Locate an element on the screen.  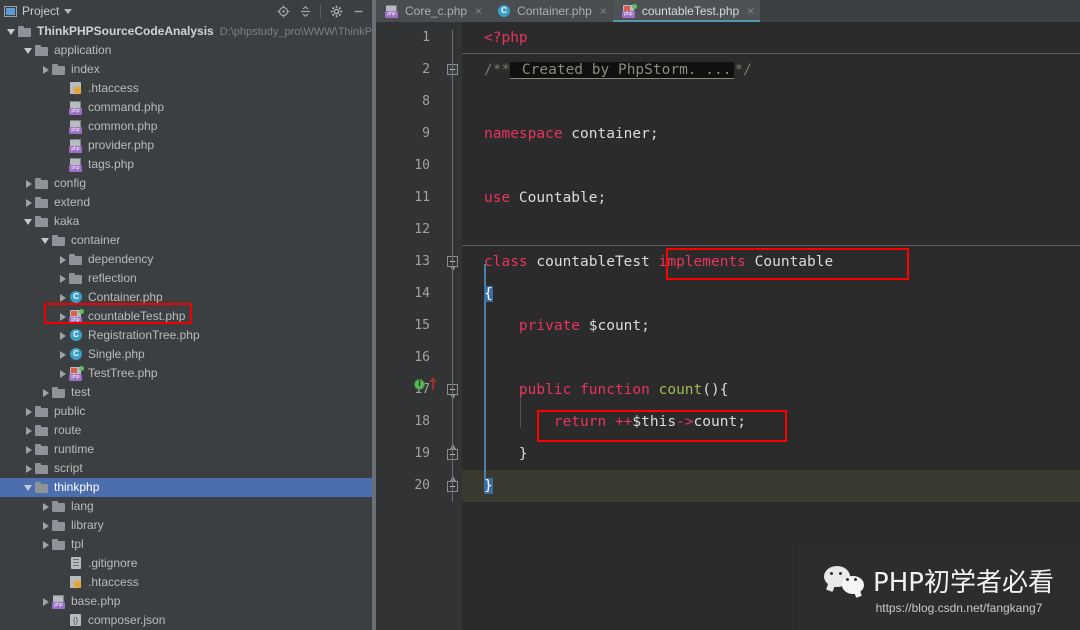
tree-item-tpl: tpl is located at coordinates (186, 544).